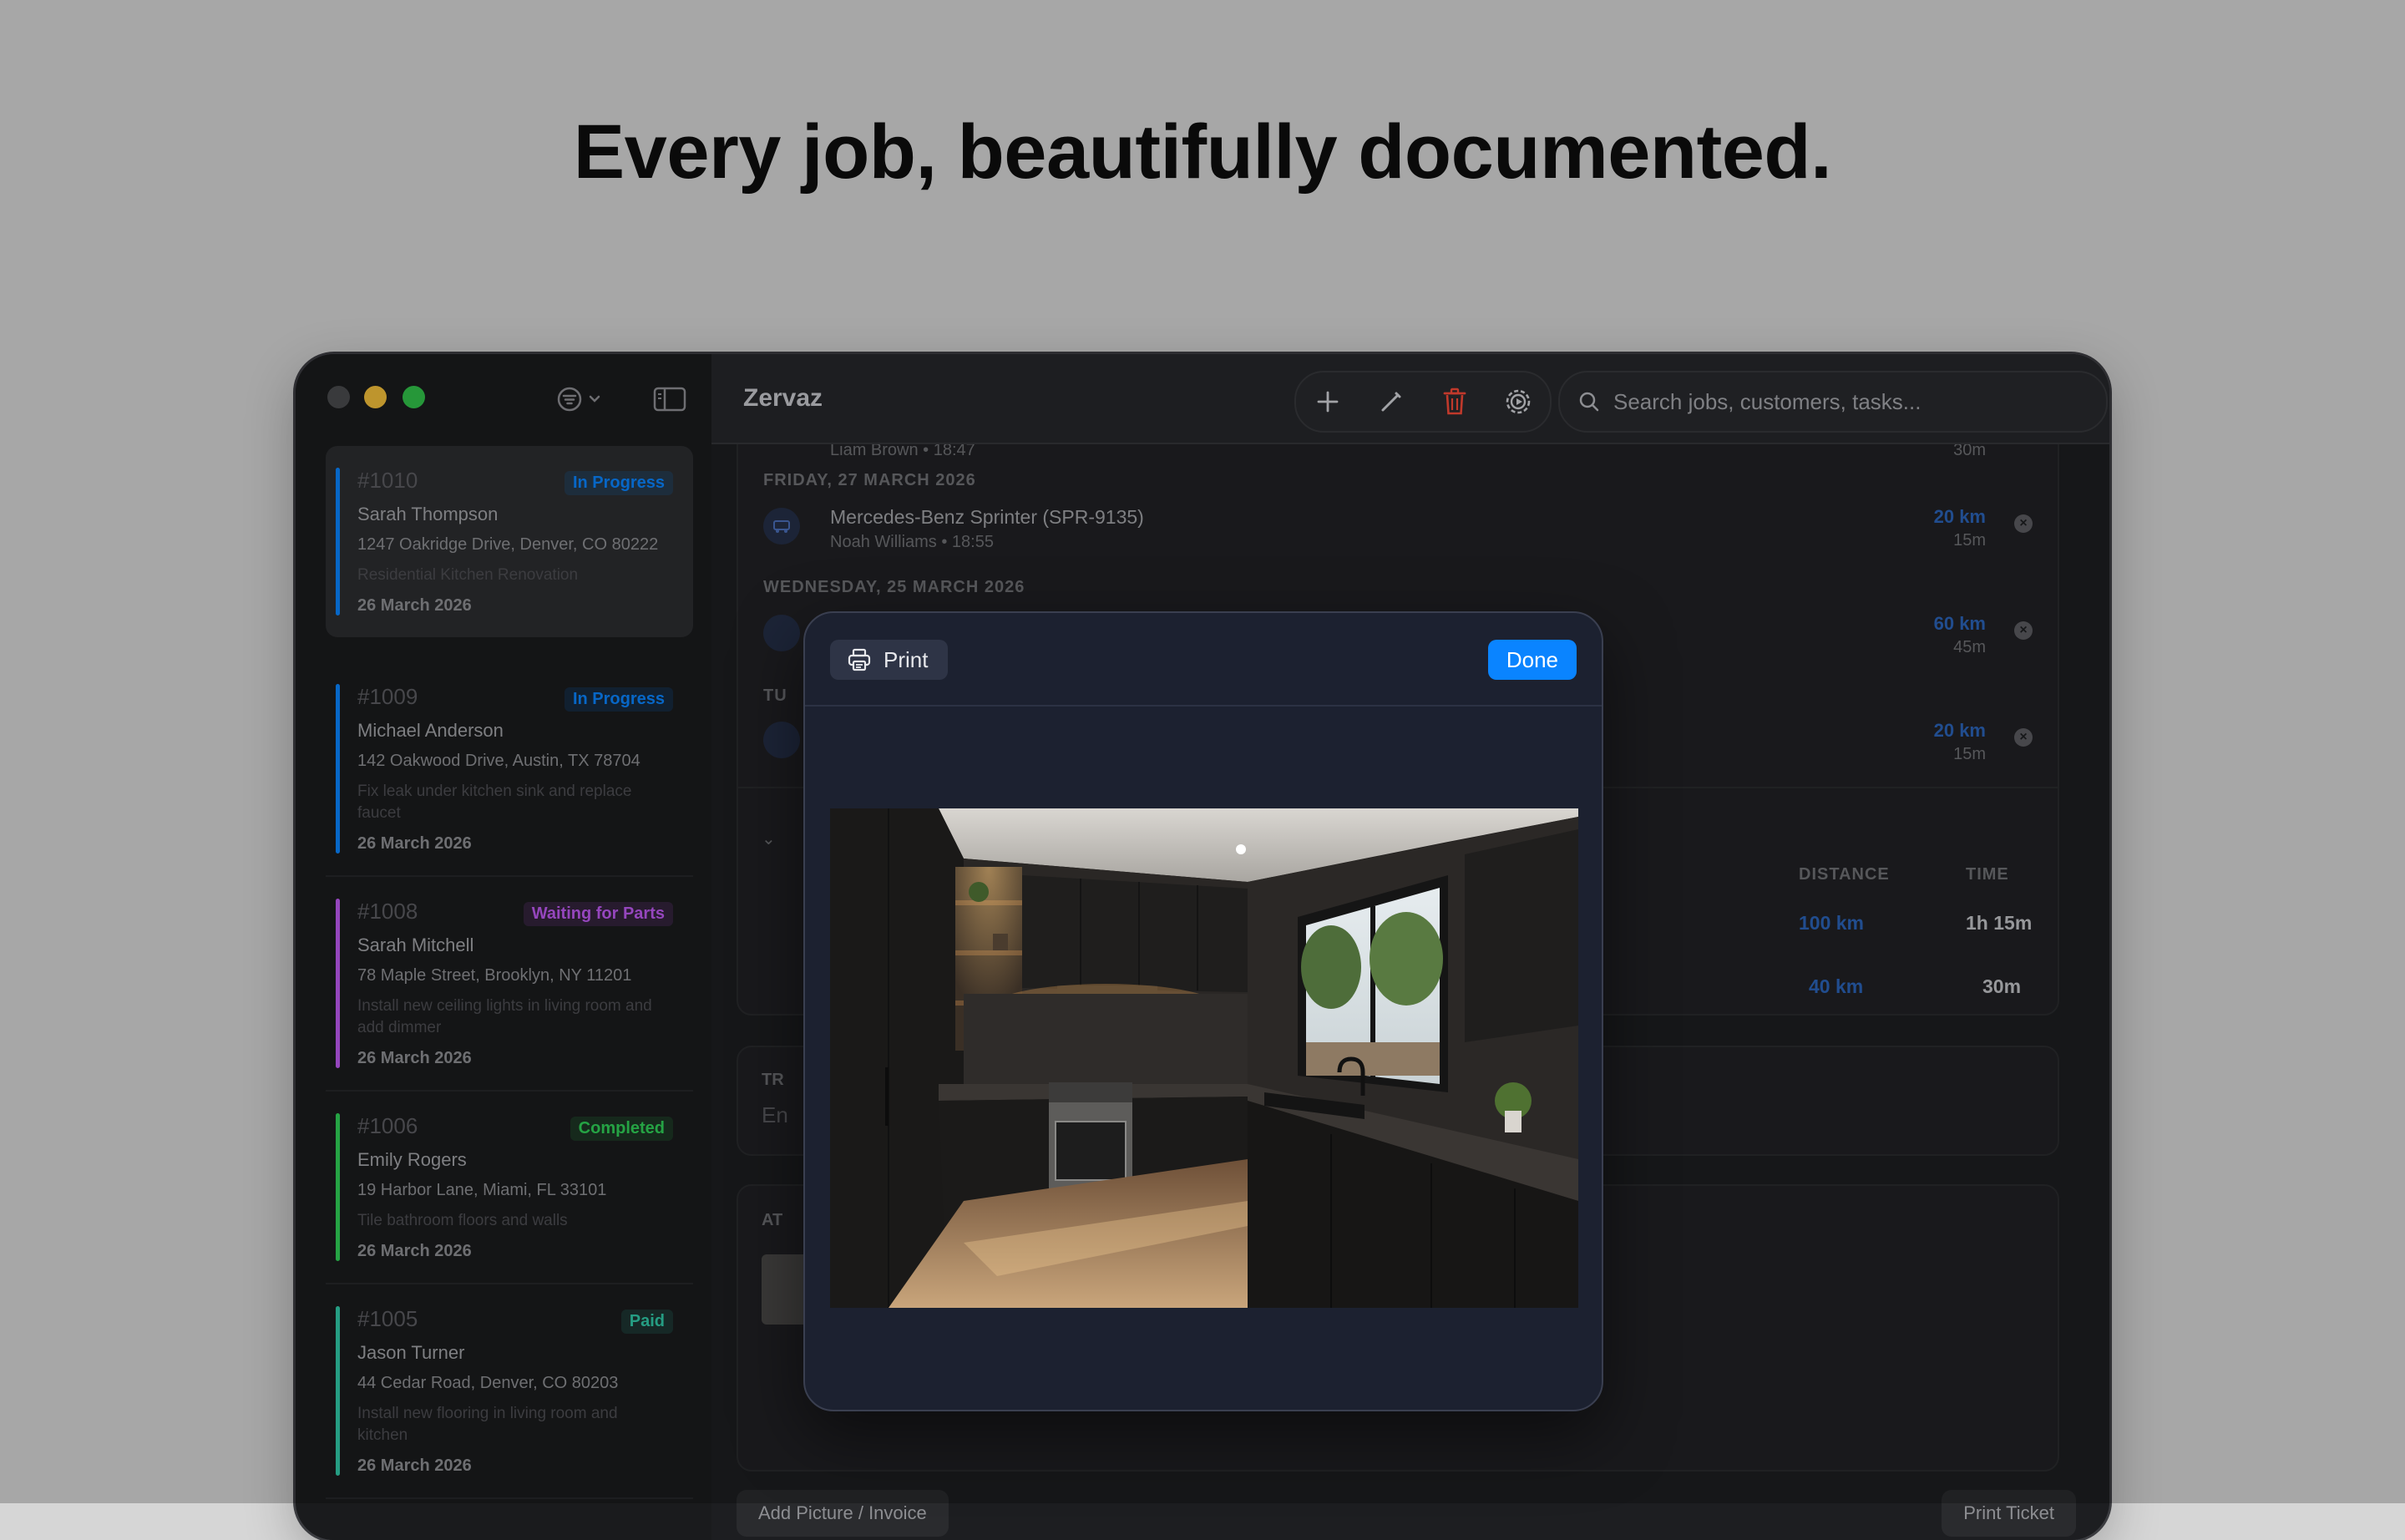 The image size is (2405, 1540). I want to click on app-title: Zervaz, so click(783, 398).